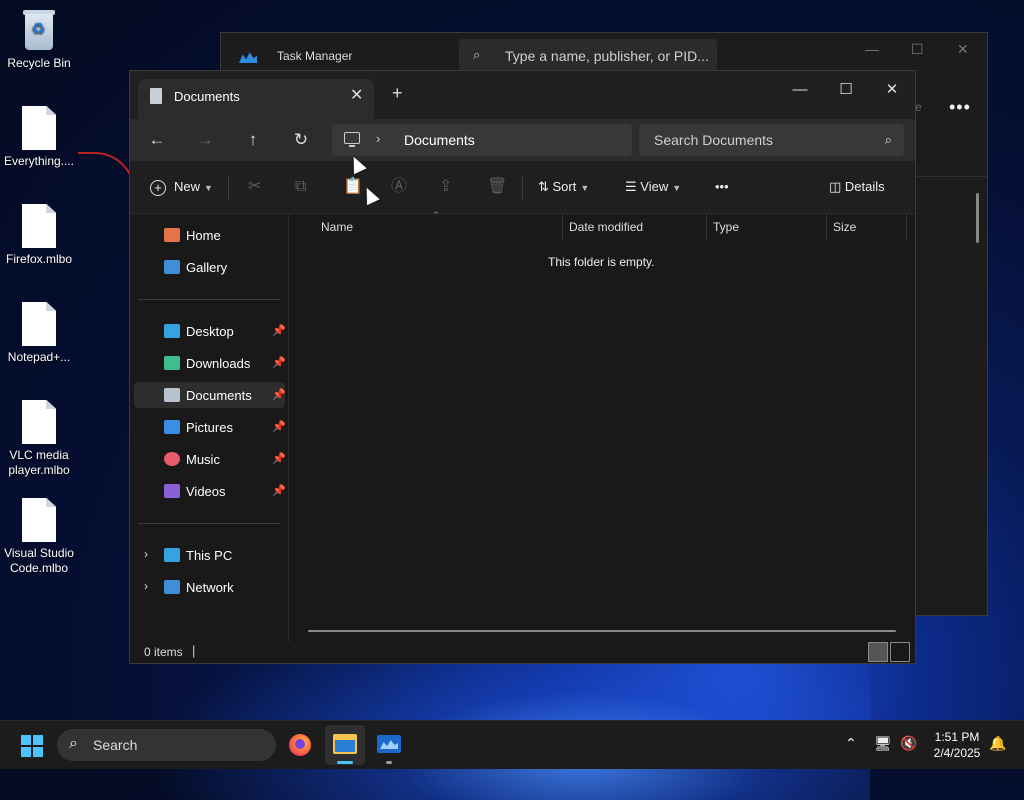 The width and height of the screenshot is (1024, 800). Describe the element at coordinates (900, 652) in the screenshot. I see `large-icons-view-icon` at that location.